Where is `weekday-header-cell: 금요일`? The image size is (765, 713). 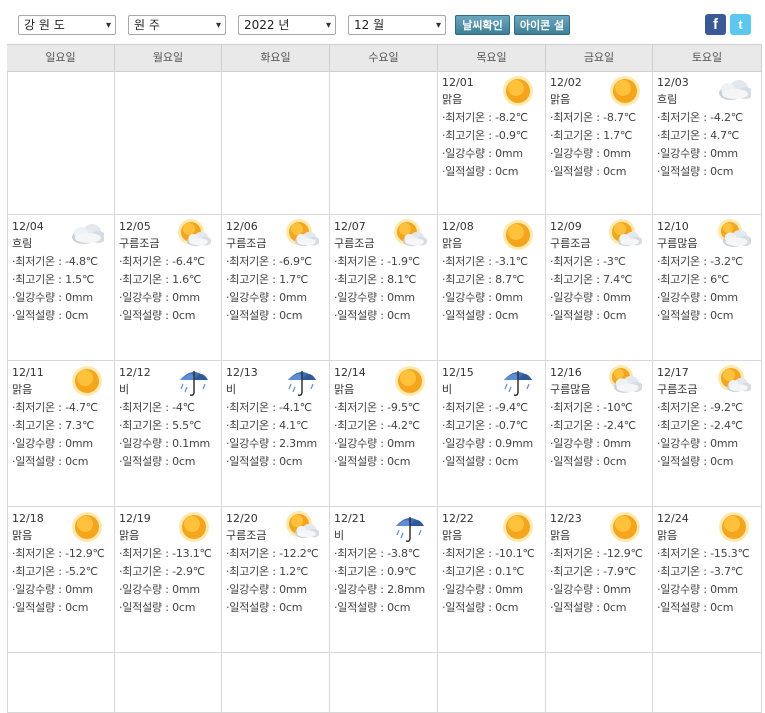
weekday-header-cell: 금요일 is located at coordinates (599, 58).